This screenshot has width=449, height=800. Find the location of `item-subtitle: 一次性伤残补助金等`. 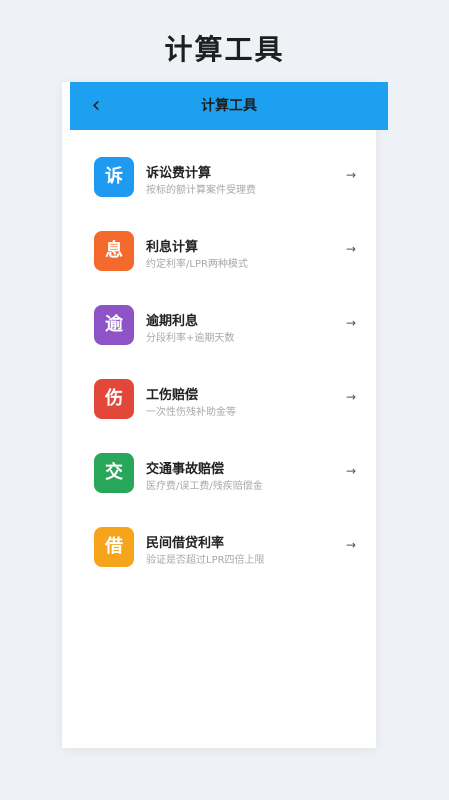

item-subtitle: 一次性伤残补助金等 is located at coordinates (191, 412).